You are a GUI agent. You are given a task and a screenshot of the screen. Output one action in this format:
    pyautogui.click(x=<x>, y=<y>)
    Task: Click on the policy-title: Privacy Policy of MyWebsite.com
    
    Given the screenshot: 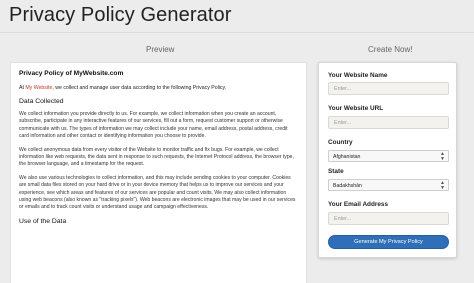 What is the action you would take?
    pyautogui.click(x=71, y=73)
    